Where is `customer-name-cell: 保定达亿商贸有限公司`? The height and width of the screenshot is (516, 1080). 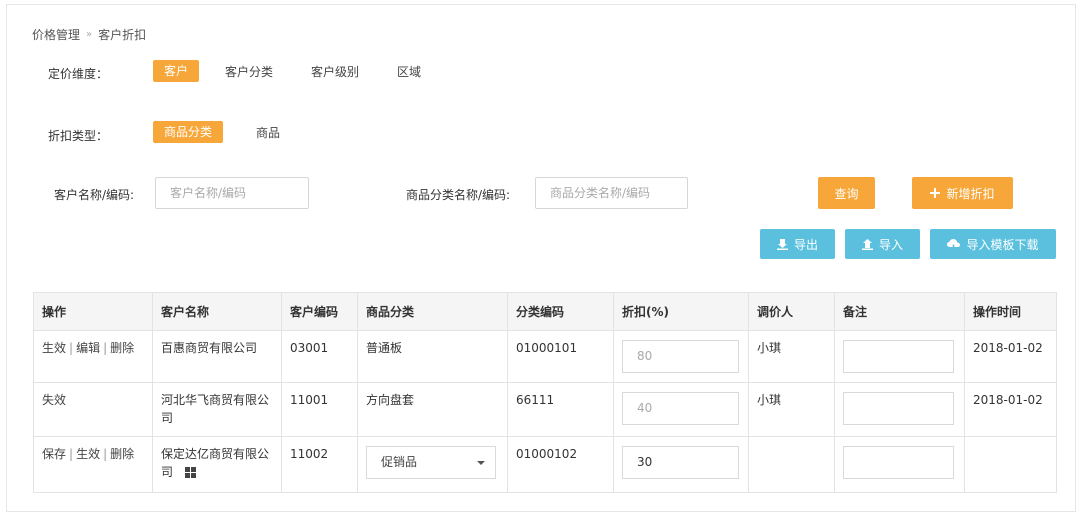
customer-name-cell: 保定达亿商贸有限公司 is located at coordinates (217, 464).